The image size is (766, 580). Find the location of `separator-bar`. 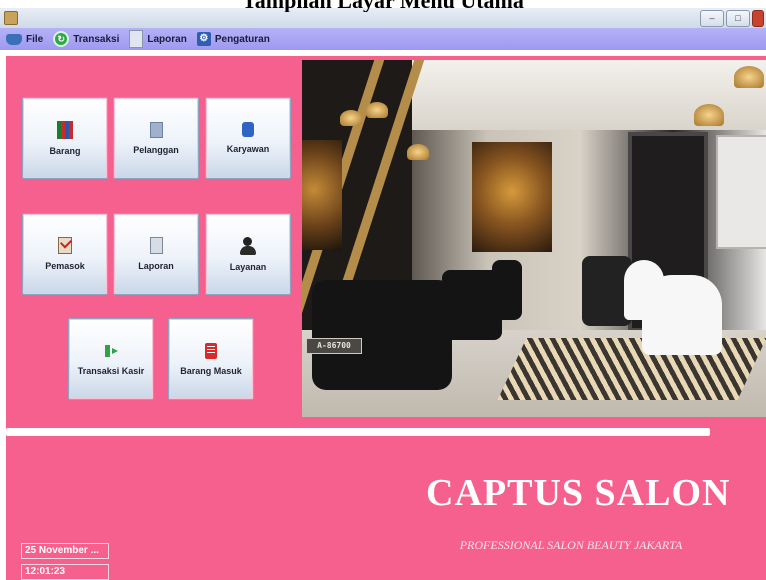

separator-bar is located at coordinates (358, 432).